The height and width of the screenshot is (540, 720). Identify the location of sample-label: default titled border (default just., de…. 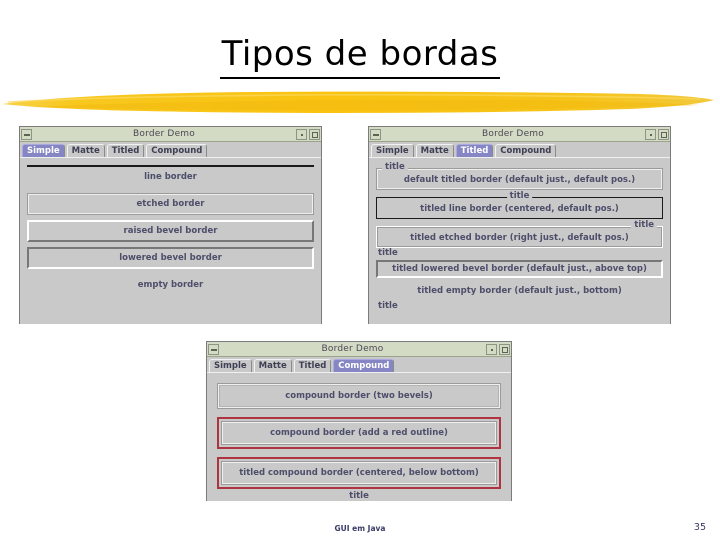
(519, 179).